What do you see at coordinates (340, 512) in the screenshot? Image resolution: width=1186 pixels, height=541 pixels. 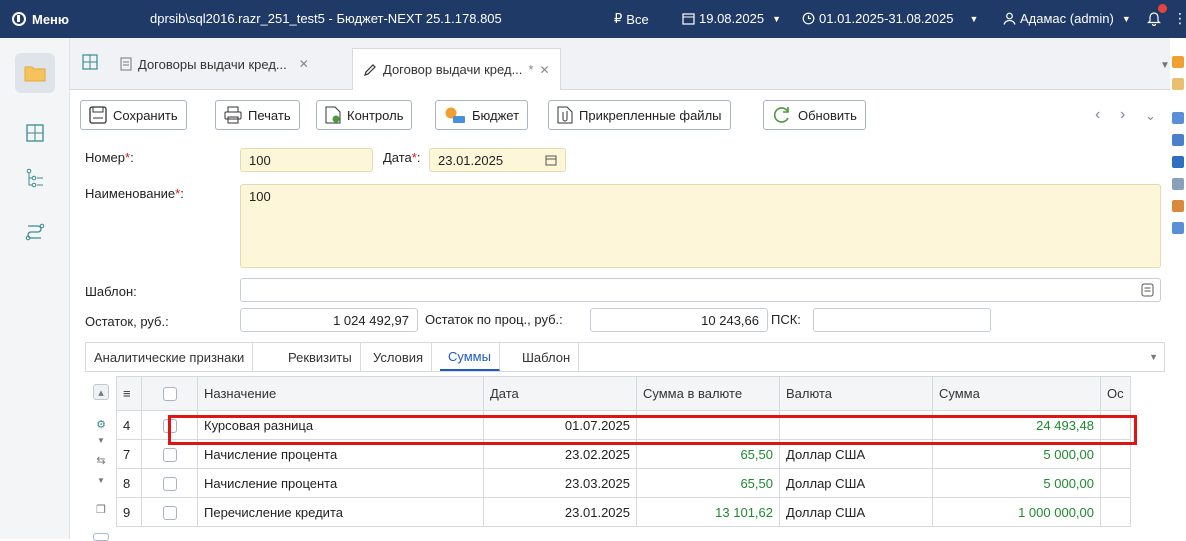 I see `purpose-cell: Перечисление кредита` at bounding box center [340, 512].